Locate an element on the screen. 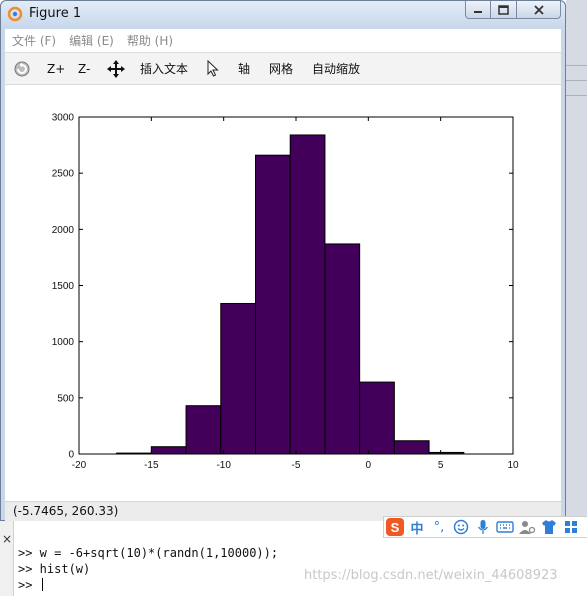  prompt-text: >> is located at coordinates (29, 585).